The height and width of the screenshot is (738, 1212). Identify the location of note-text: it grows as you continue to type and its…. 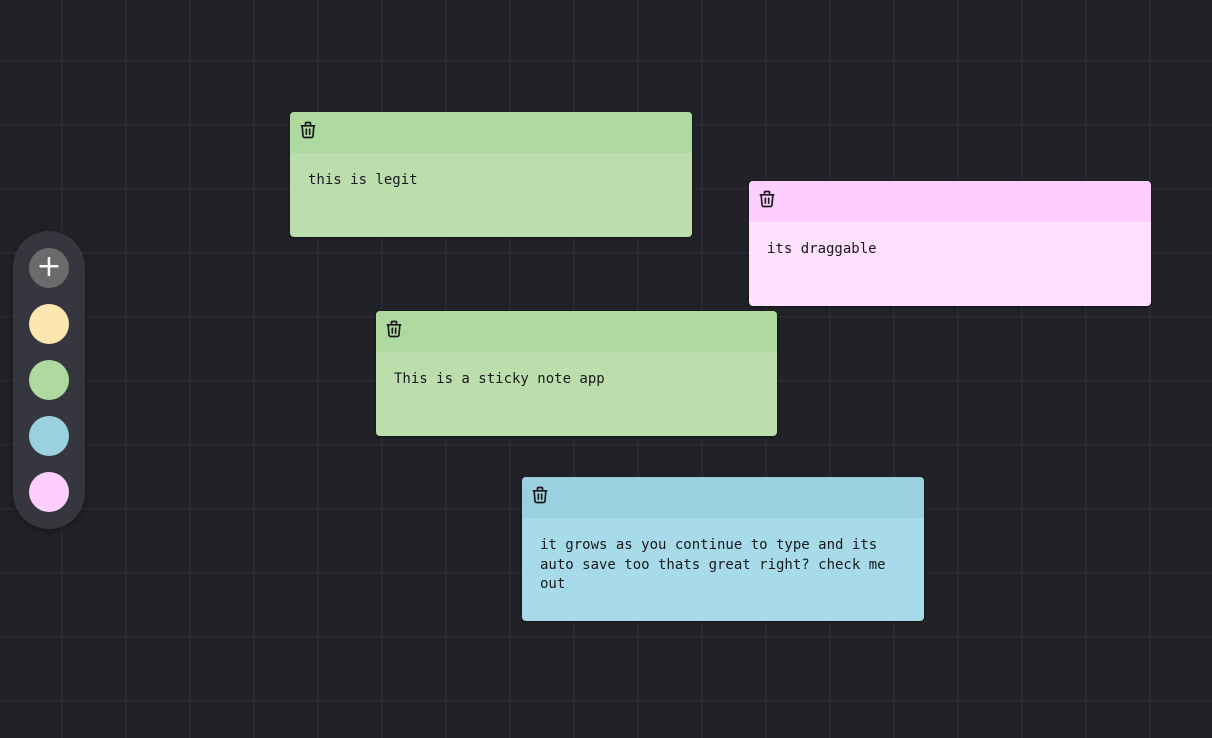
(723, 556).